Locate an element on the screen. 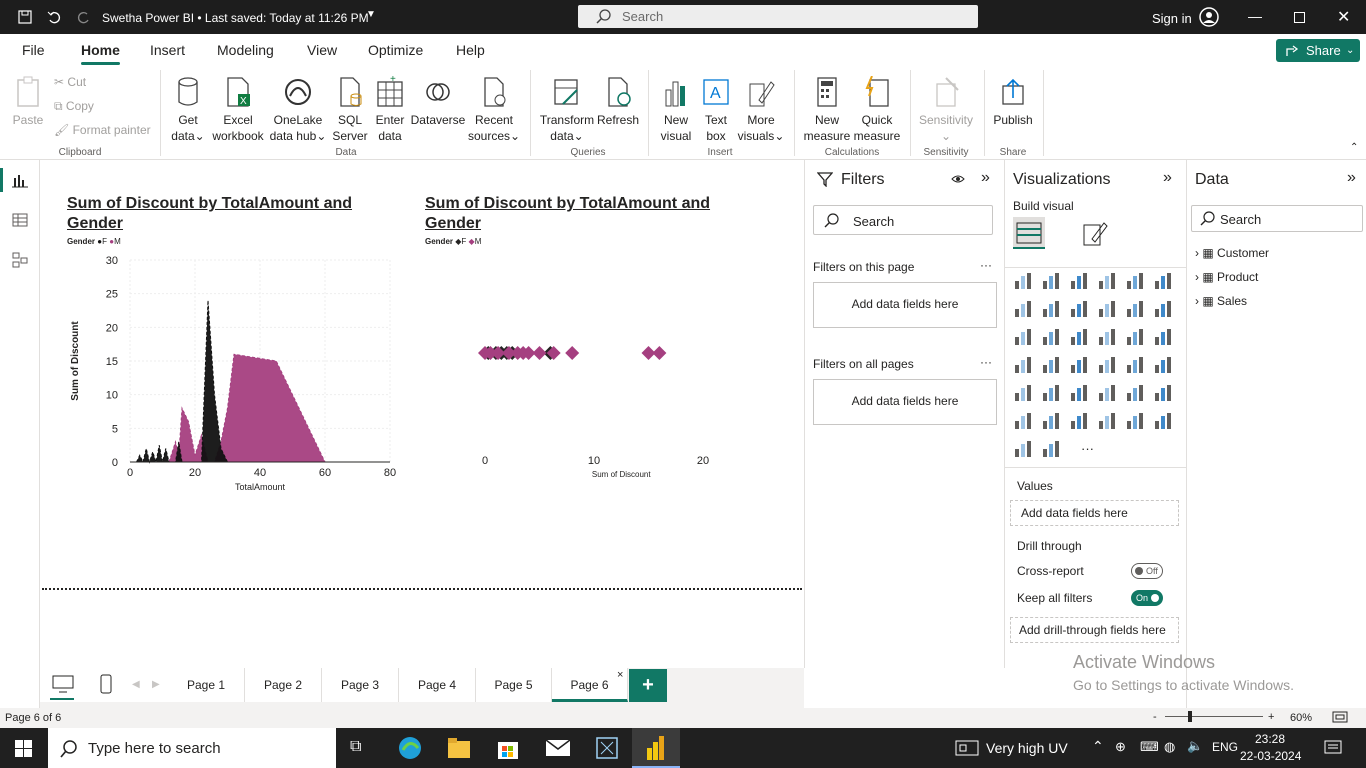 Image resolution: width=1366 pixels, height=768 pixels. data-search-input: Search is located at coordinates (1277, 218).